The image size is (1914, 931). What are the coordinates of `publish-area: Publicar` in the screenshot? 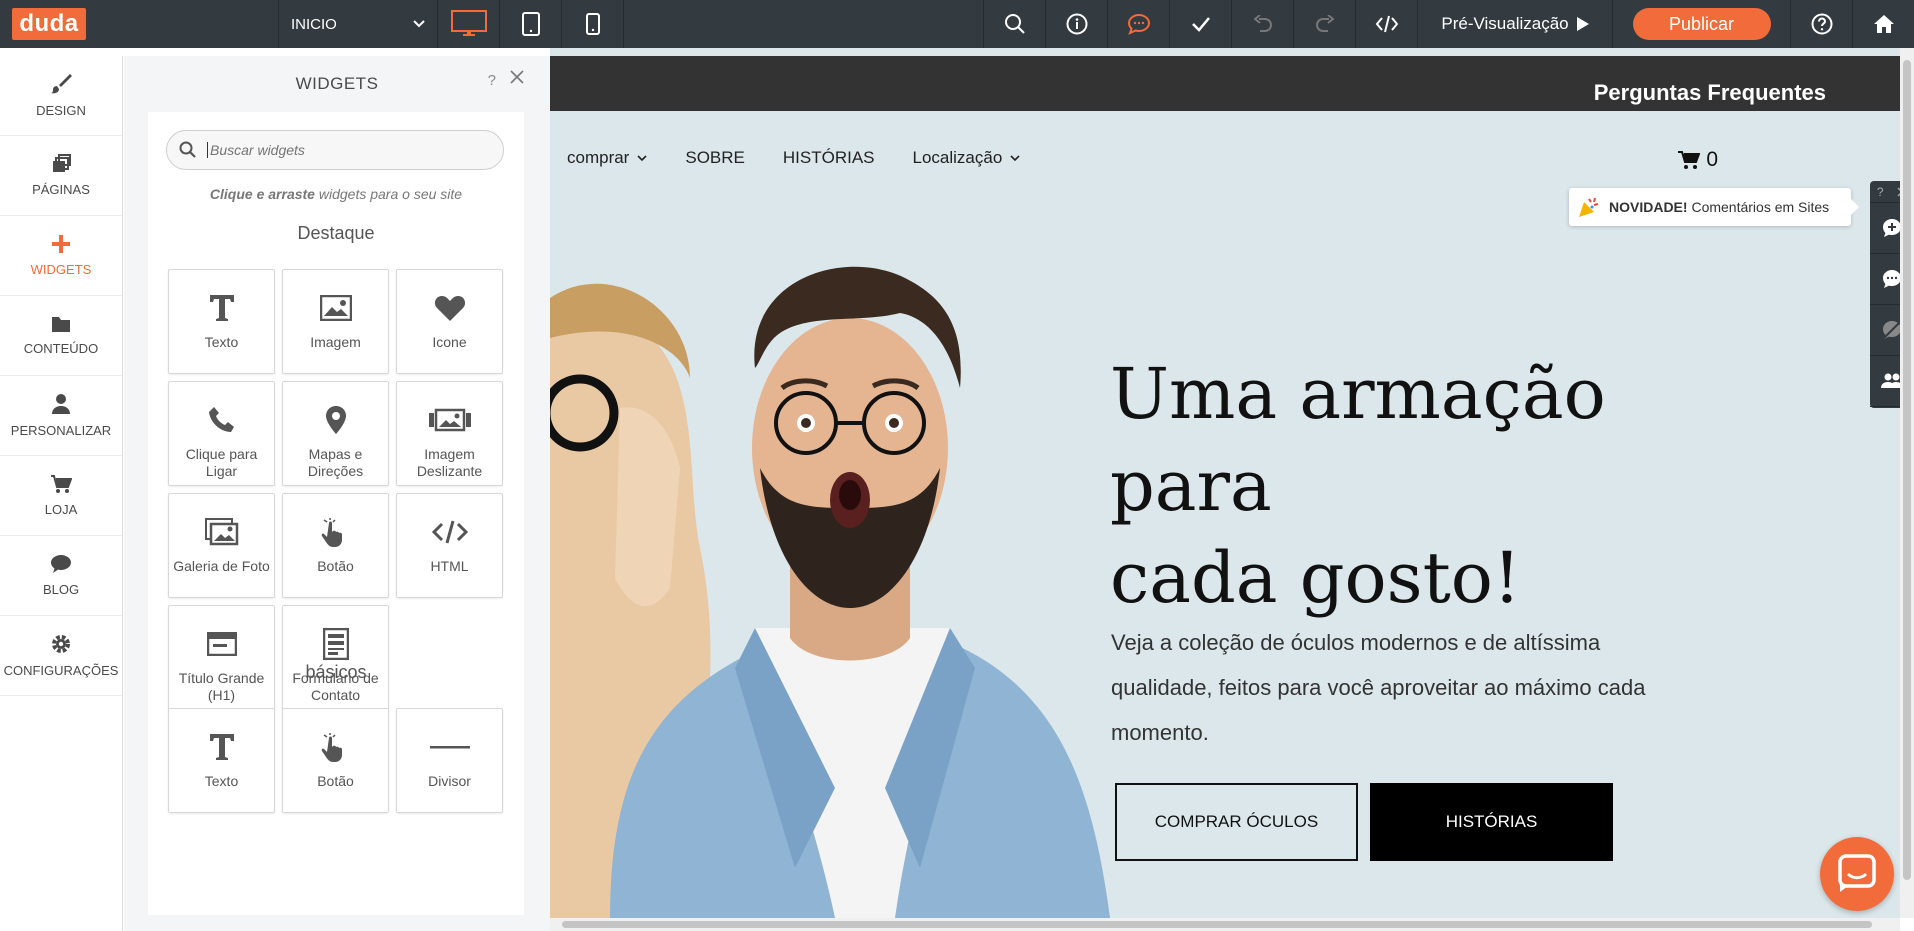 It's located at (1701, 24).